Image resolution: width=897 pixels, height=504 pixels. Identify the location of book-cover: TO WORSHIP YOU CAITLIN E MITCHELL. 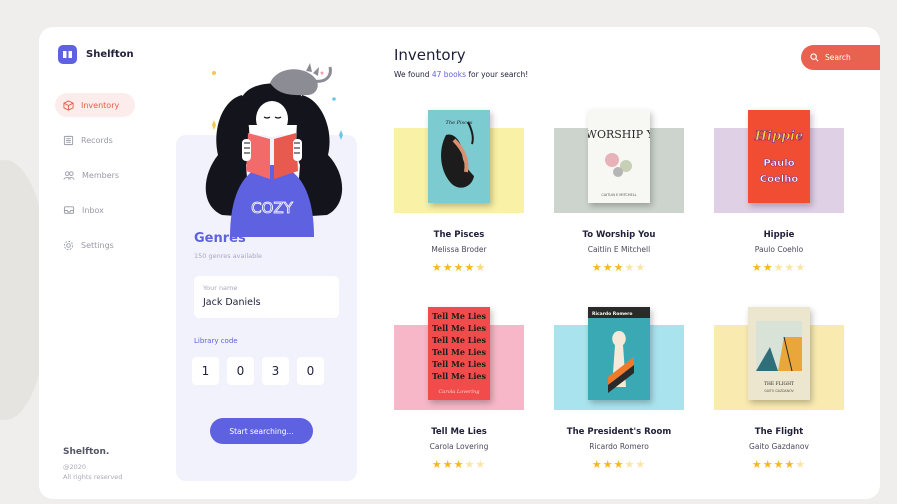
(619, 156).